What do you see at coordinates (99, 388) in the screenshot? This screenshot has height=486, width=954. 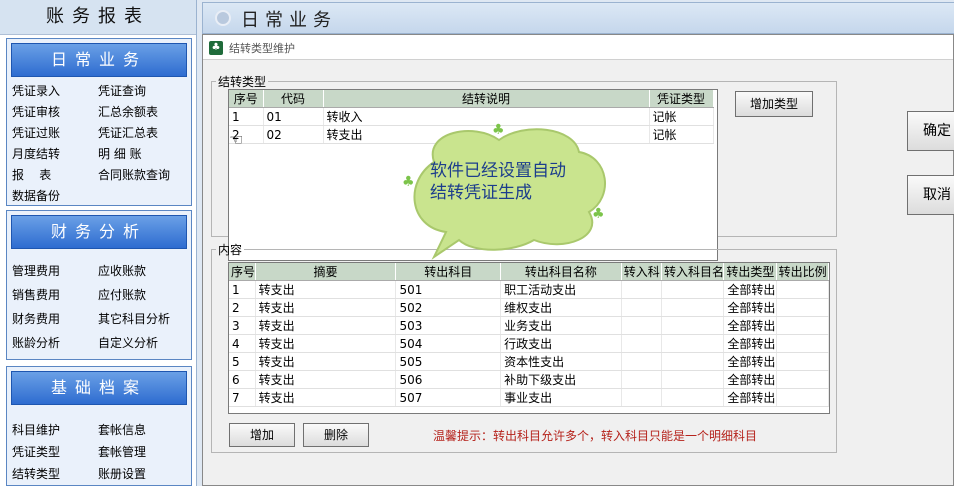 I see `section-basic-header: 基础档案` at bounding box center [99, 388].